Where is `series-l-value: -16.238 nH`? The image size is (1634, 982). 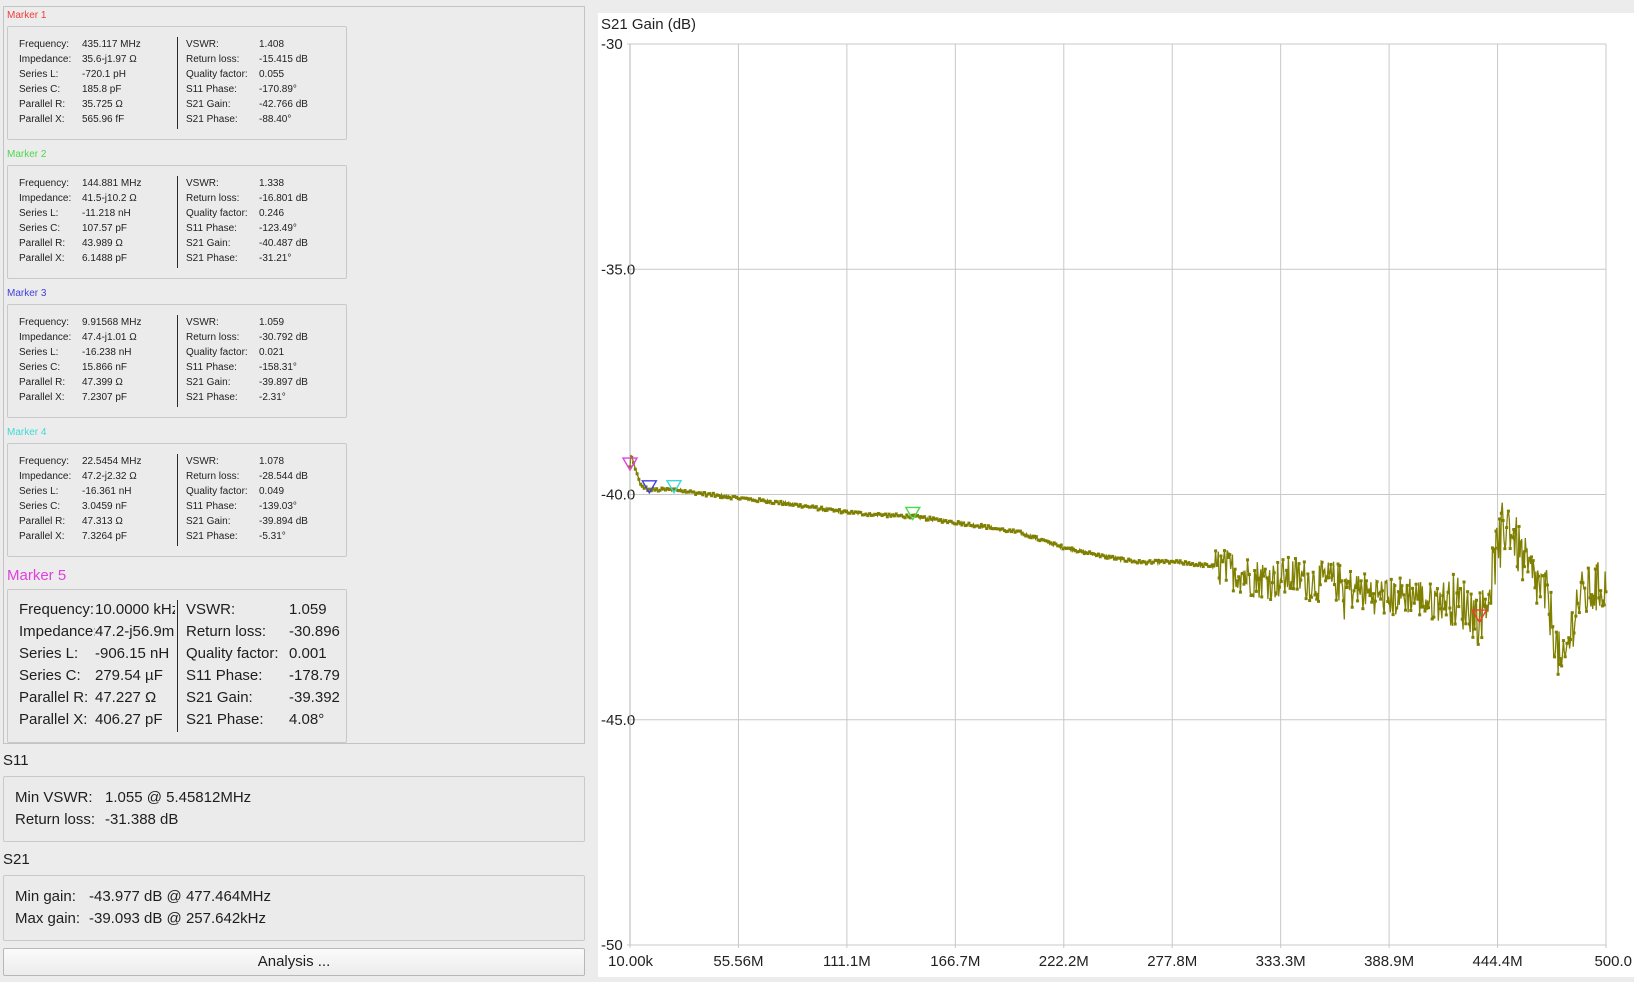
series-l-value: -16.238 nH is located at coordinates (107, 352).